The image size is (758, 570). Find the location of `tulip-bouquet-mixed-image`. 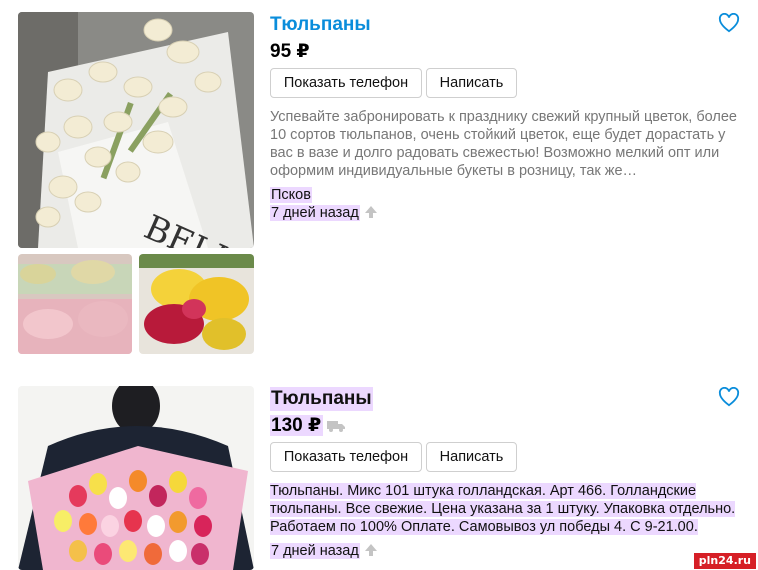

tulip-bouquet-mixed-image is located at coordinates (136, 478).